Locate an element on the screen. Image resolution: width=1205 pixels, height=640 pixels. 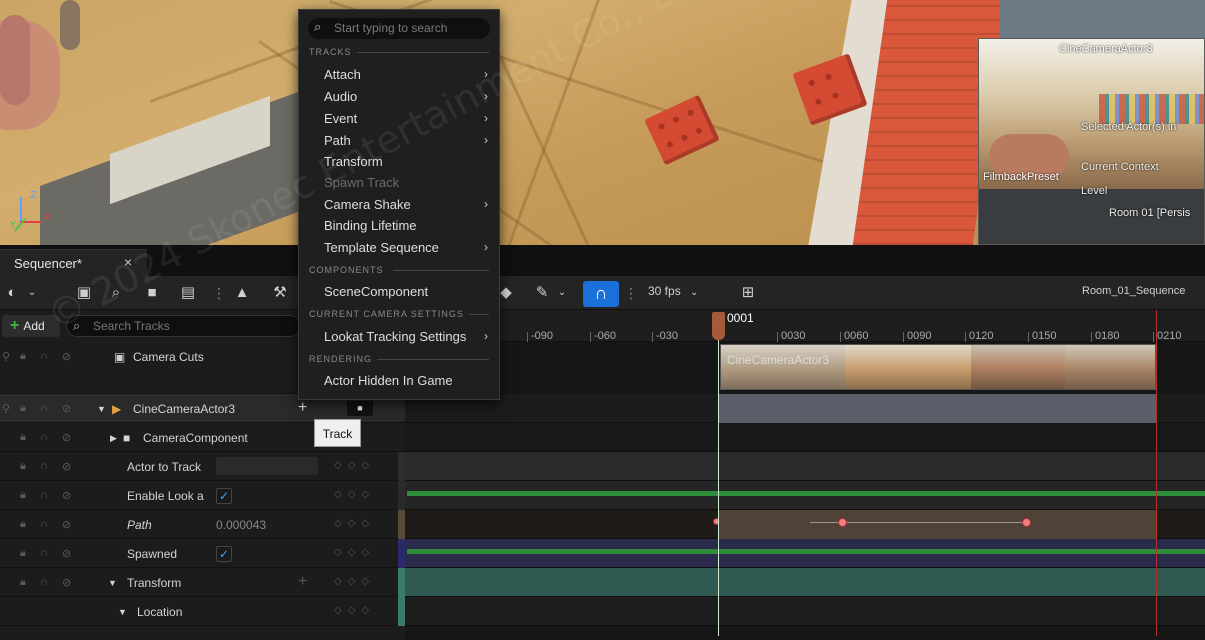
ruler-tick-label: 0060 is located at coordinates (856, 336).